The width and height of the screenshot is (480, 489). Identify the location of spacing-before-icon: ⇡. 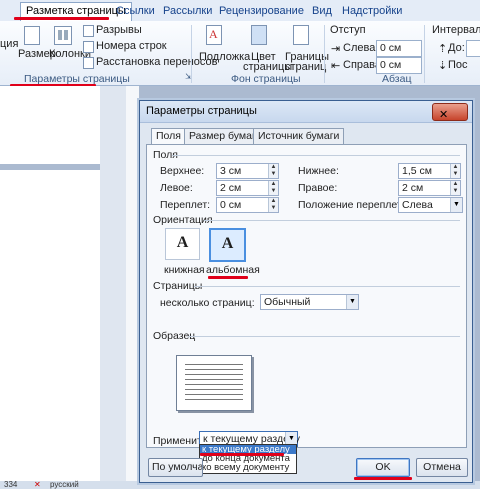
(443, 49).